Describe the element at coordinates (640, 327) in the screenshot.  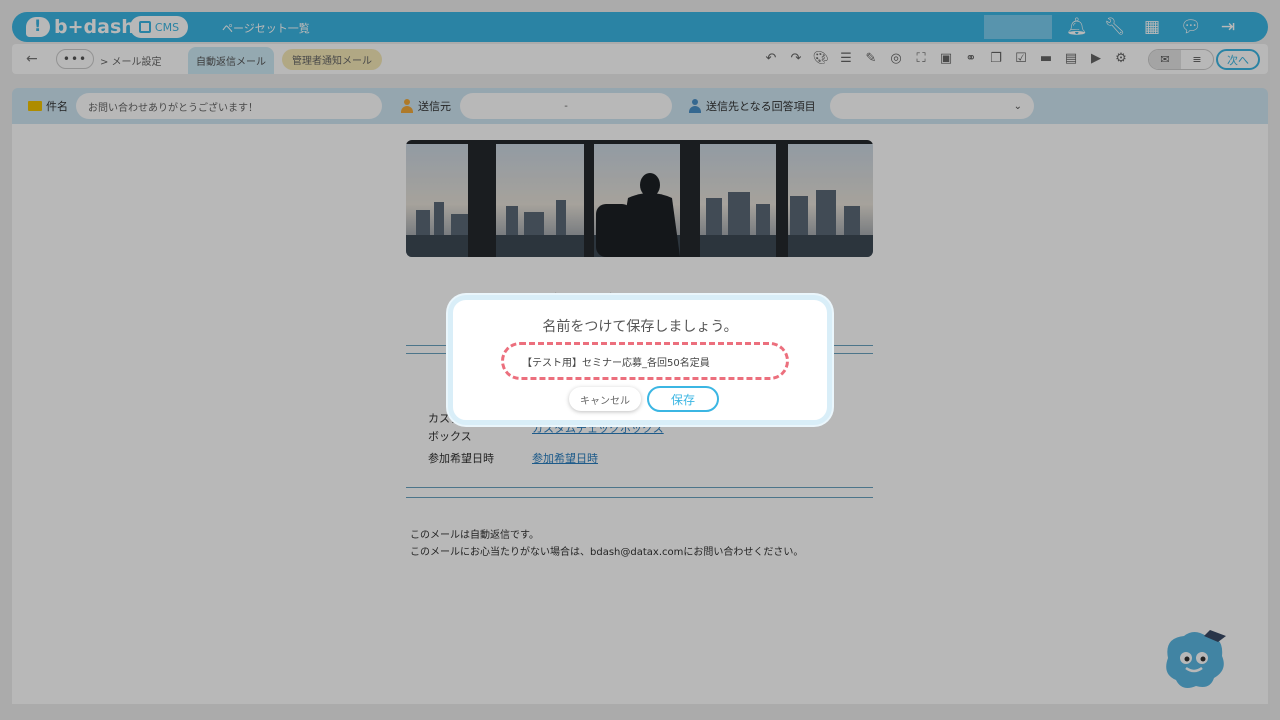
I see `dialog-title: 名前をつけて保存しましょう。` at that location.